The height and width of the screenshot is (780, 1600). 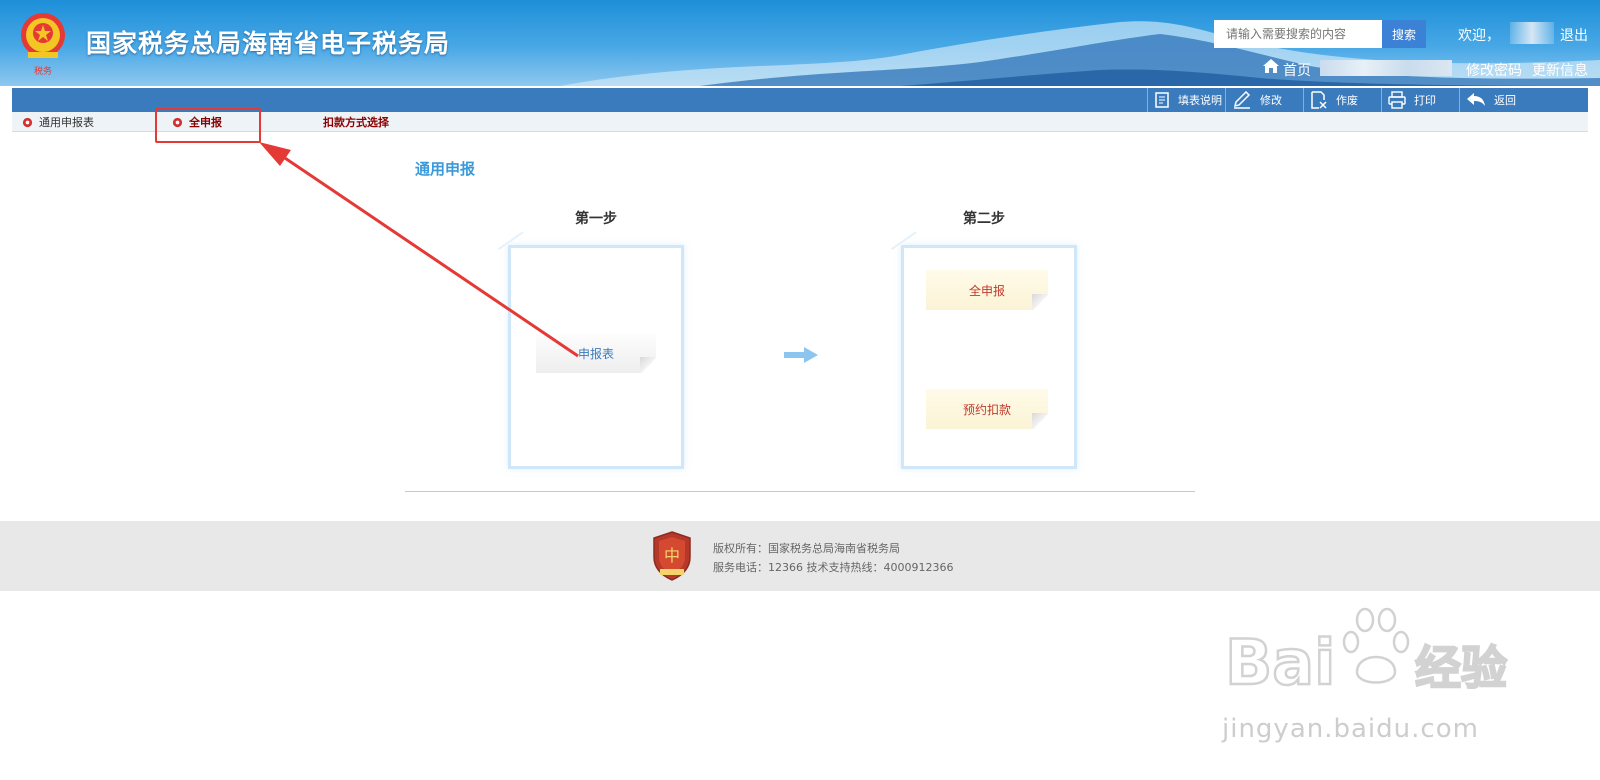 I want to click on step-arrow-icon, so click(x=801, y=355).